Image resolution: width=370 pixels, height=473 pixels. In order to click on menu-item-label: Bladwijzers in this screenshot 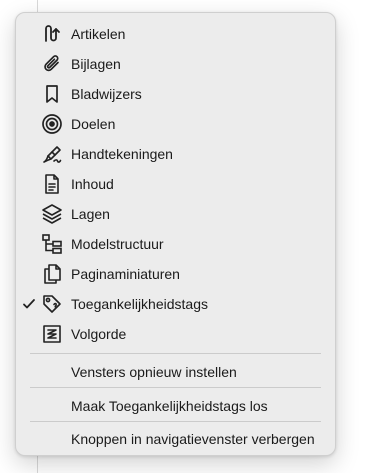, I will do `click(106, 94)`.